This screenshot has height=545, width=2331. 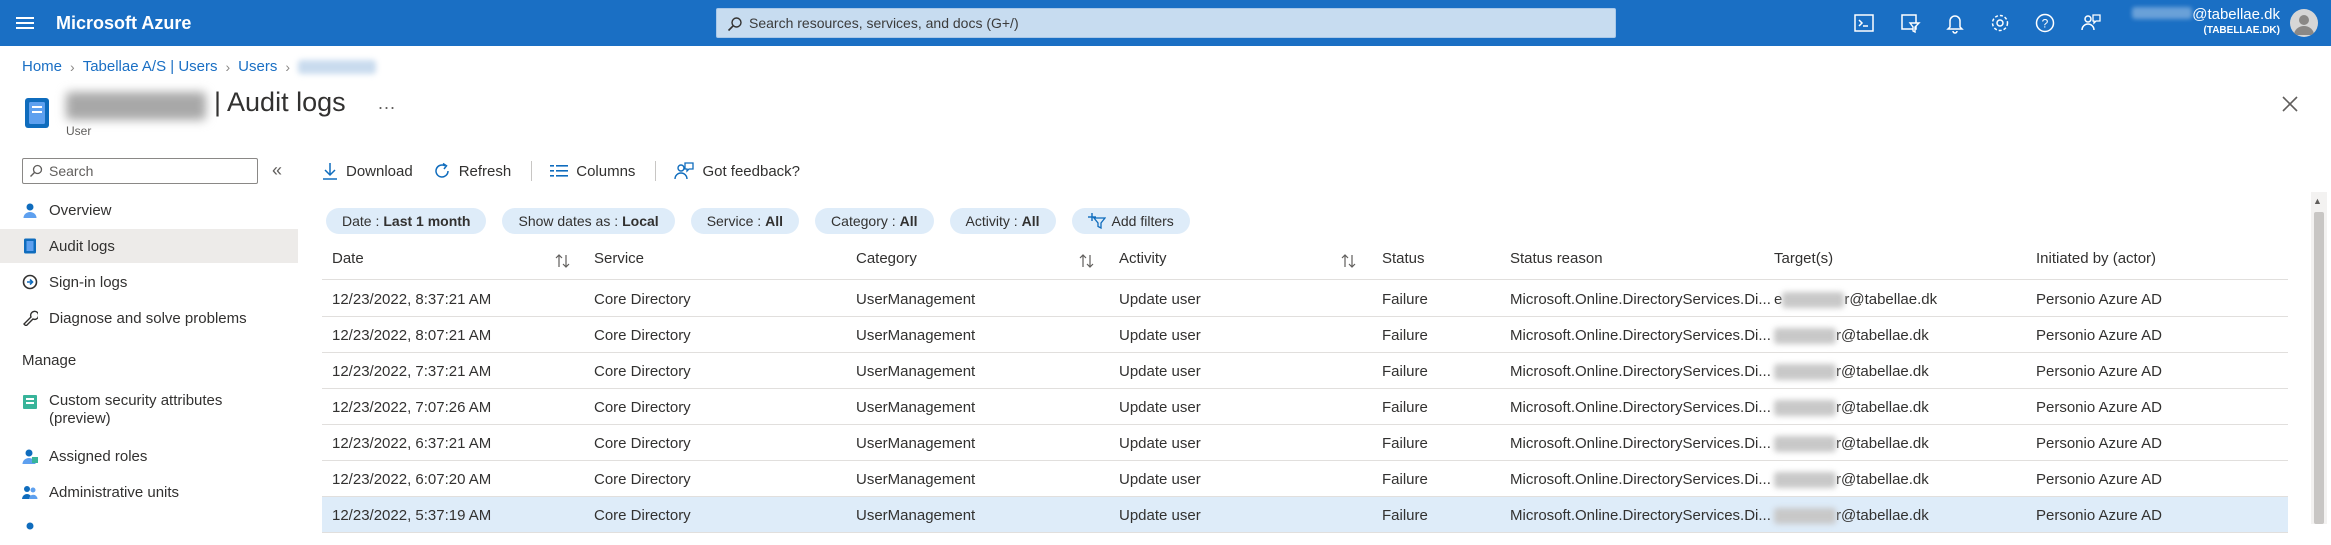 What do you see at coordinates (485, 171) in the screenshot?
I see `refresh-label: Refresh` at bounding box center [485, 171].